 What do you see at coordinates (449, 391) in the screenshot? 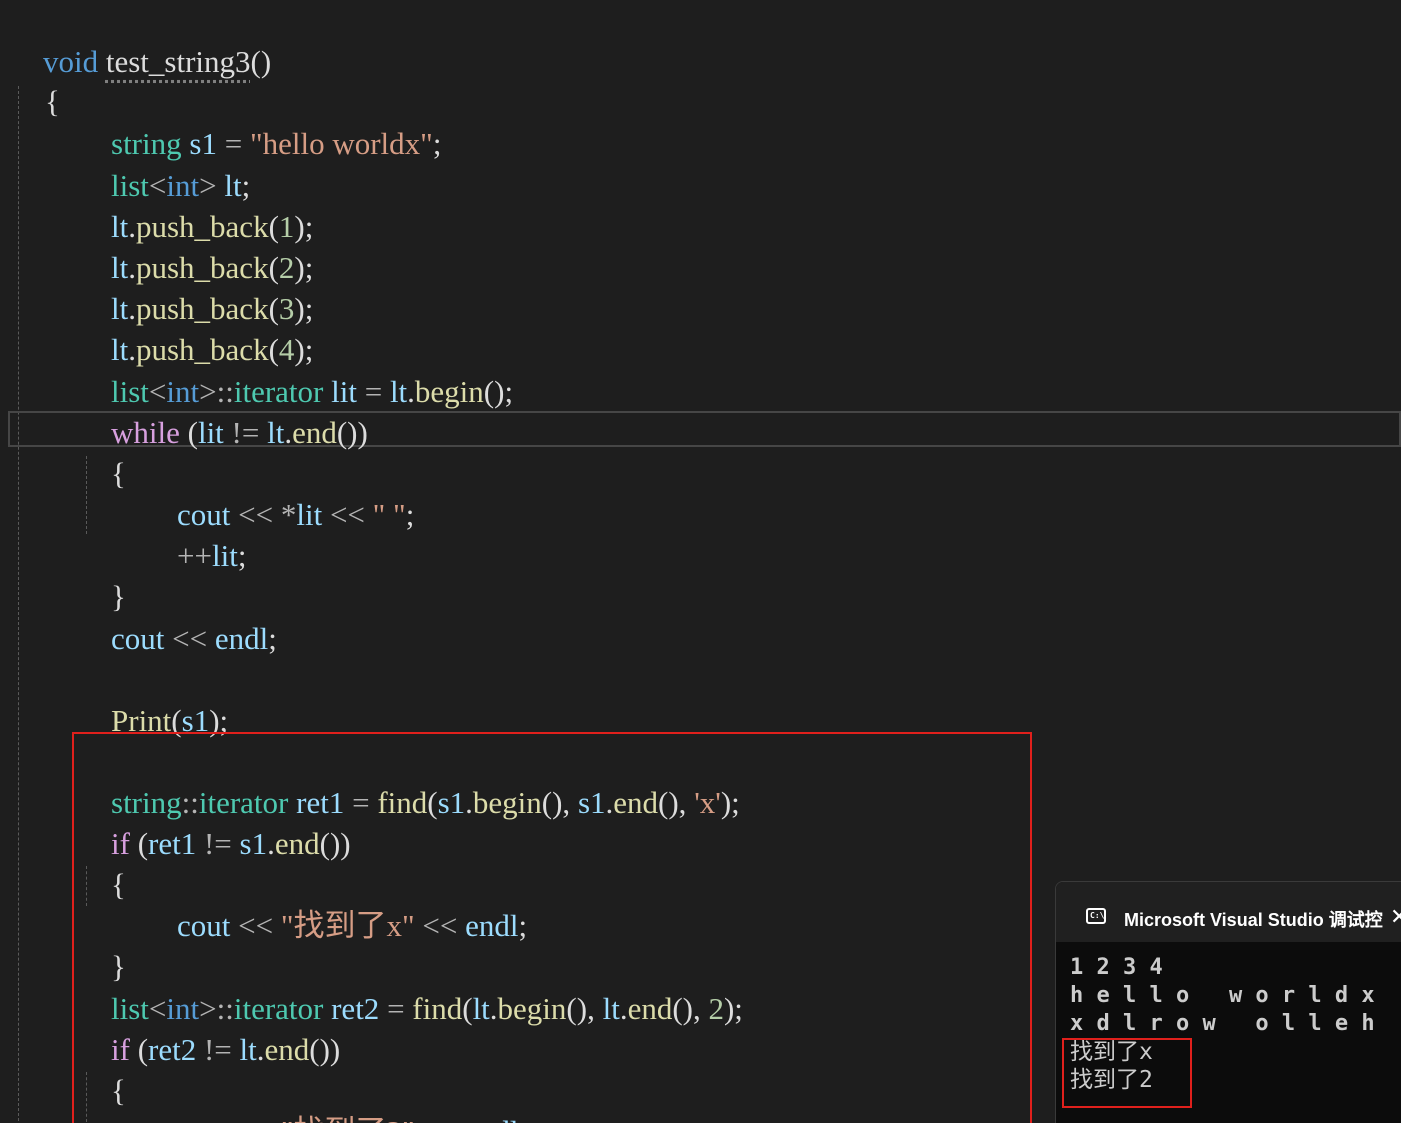
I see `method-token: begin` at bounding box center [449, 391].